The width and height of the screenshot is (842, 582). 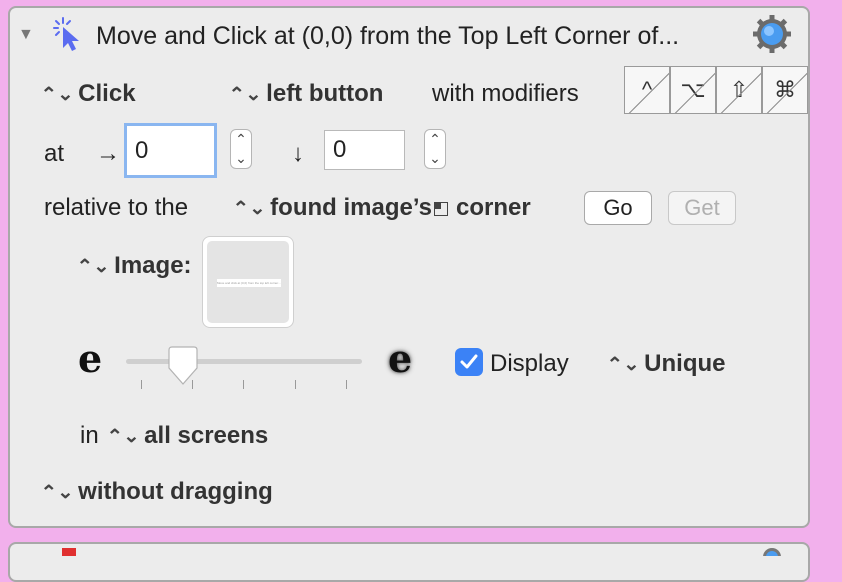 I want to click on next-action-panel, so click(x=409, y=562).